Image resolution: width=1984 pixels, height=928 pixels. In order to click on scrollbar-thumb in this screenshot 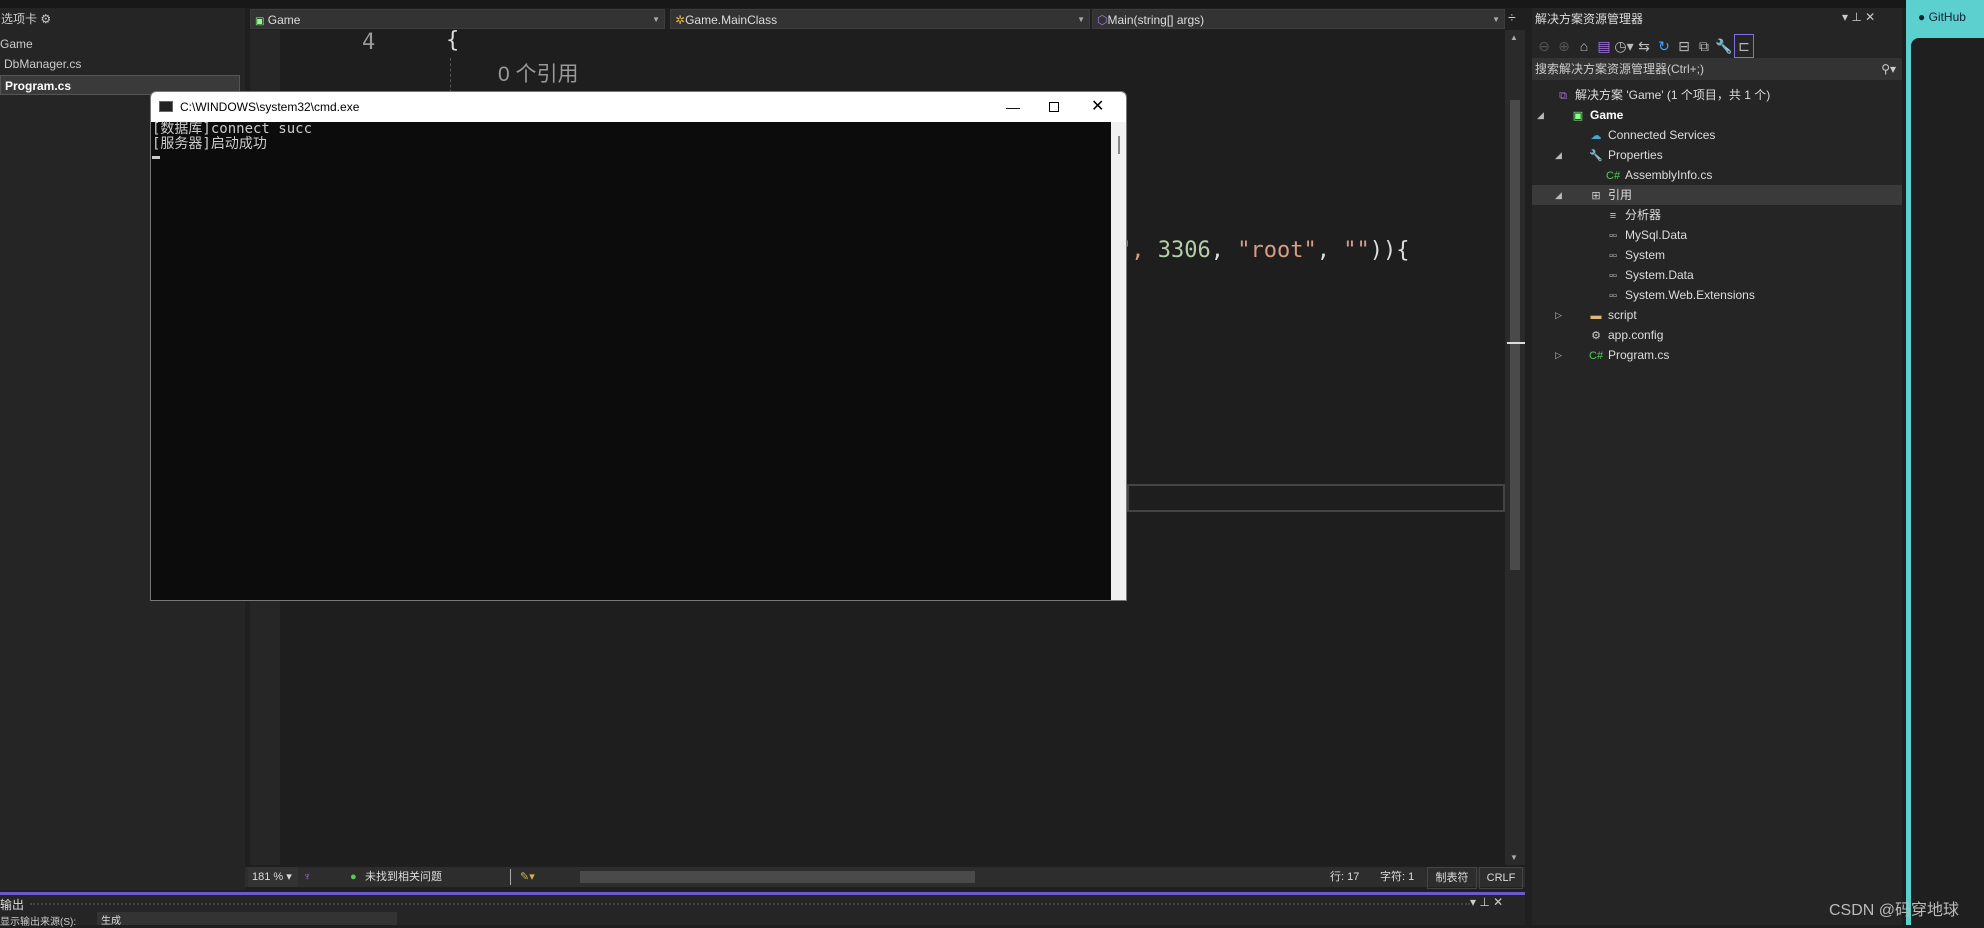, I will do `click(1515, 335)`.